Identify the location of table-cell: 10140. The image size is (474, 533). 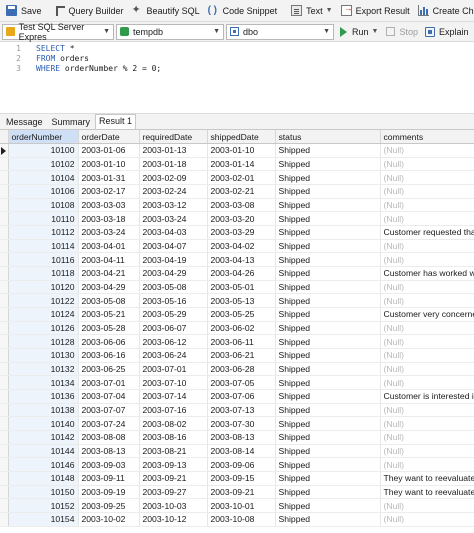
(43, 423).